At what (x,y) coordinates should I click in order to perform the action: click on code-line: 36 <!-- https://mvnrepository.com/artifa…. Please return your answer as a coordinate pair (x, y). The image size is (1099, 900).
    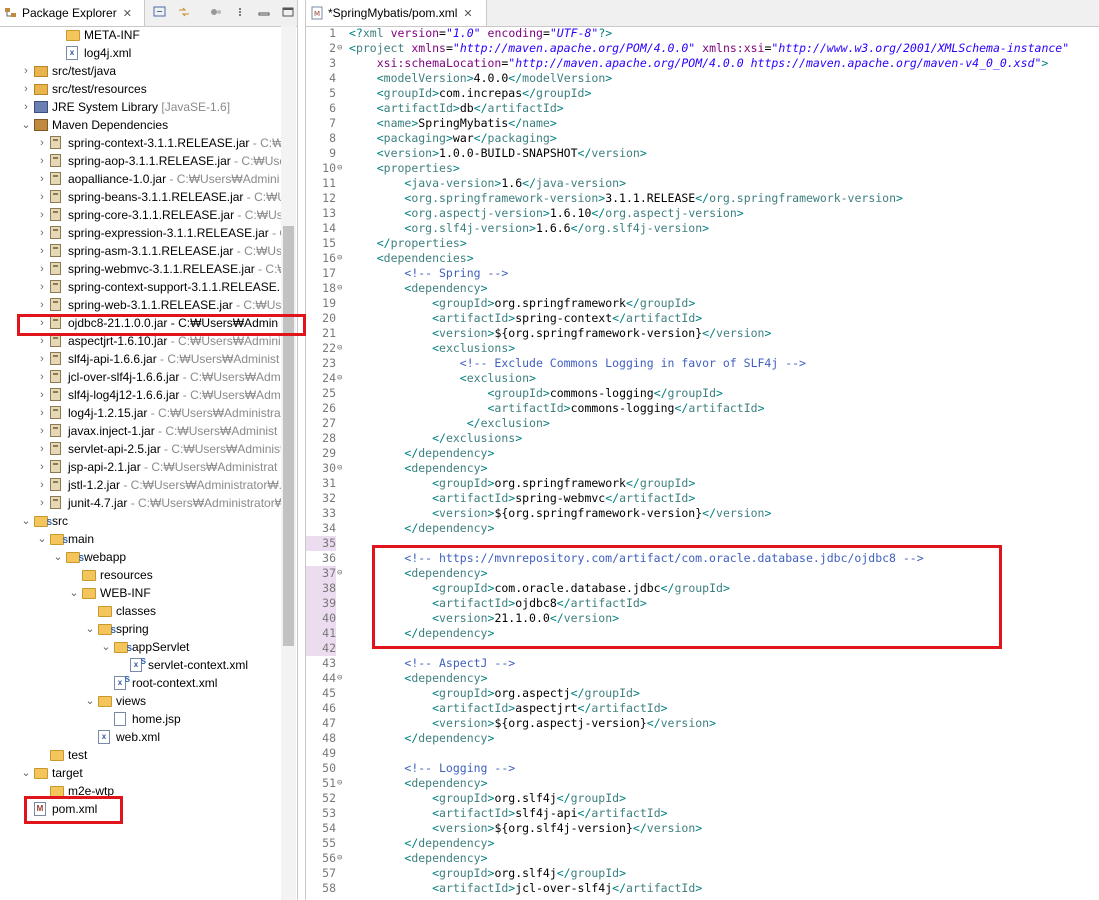
    Looking at the image, I should click on (702, 558).